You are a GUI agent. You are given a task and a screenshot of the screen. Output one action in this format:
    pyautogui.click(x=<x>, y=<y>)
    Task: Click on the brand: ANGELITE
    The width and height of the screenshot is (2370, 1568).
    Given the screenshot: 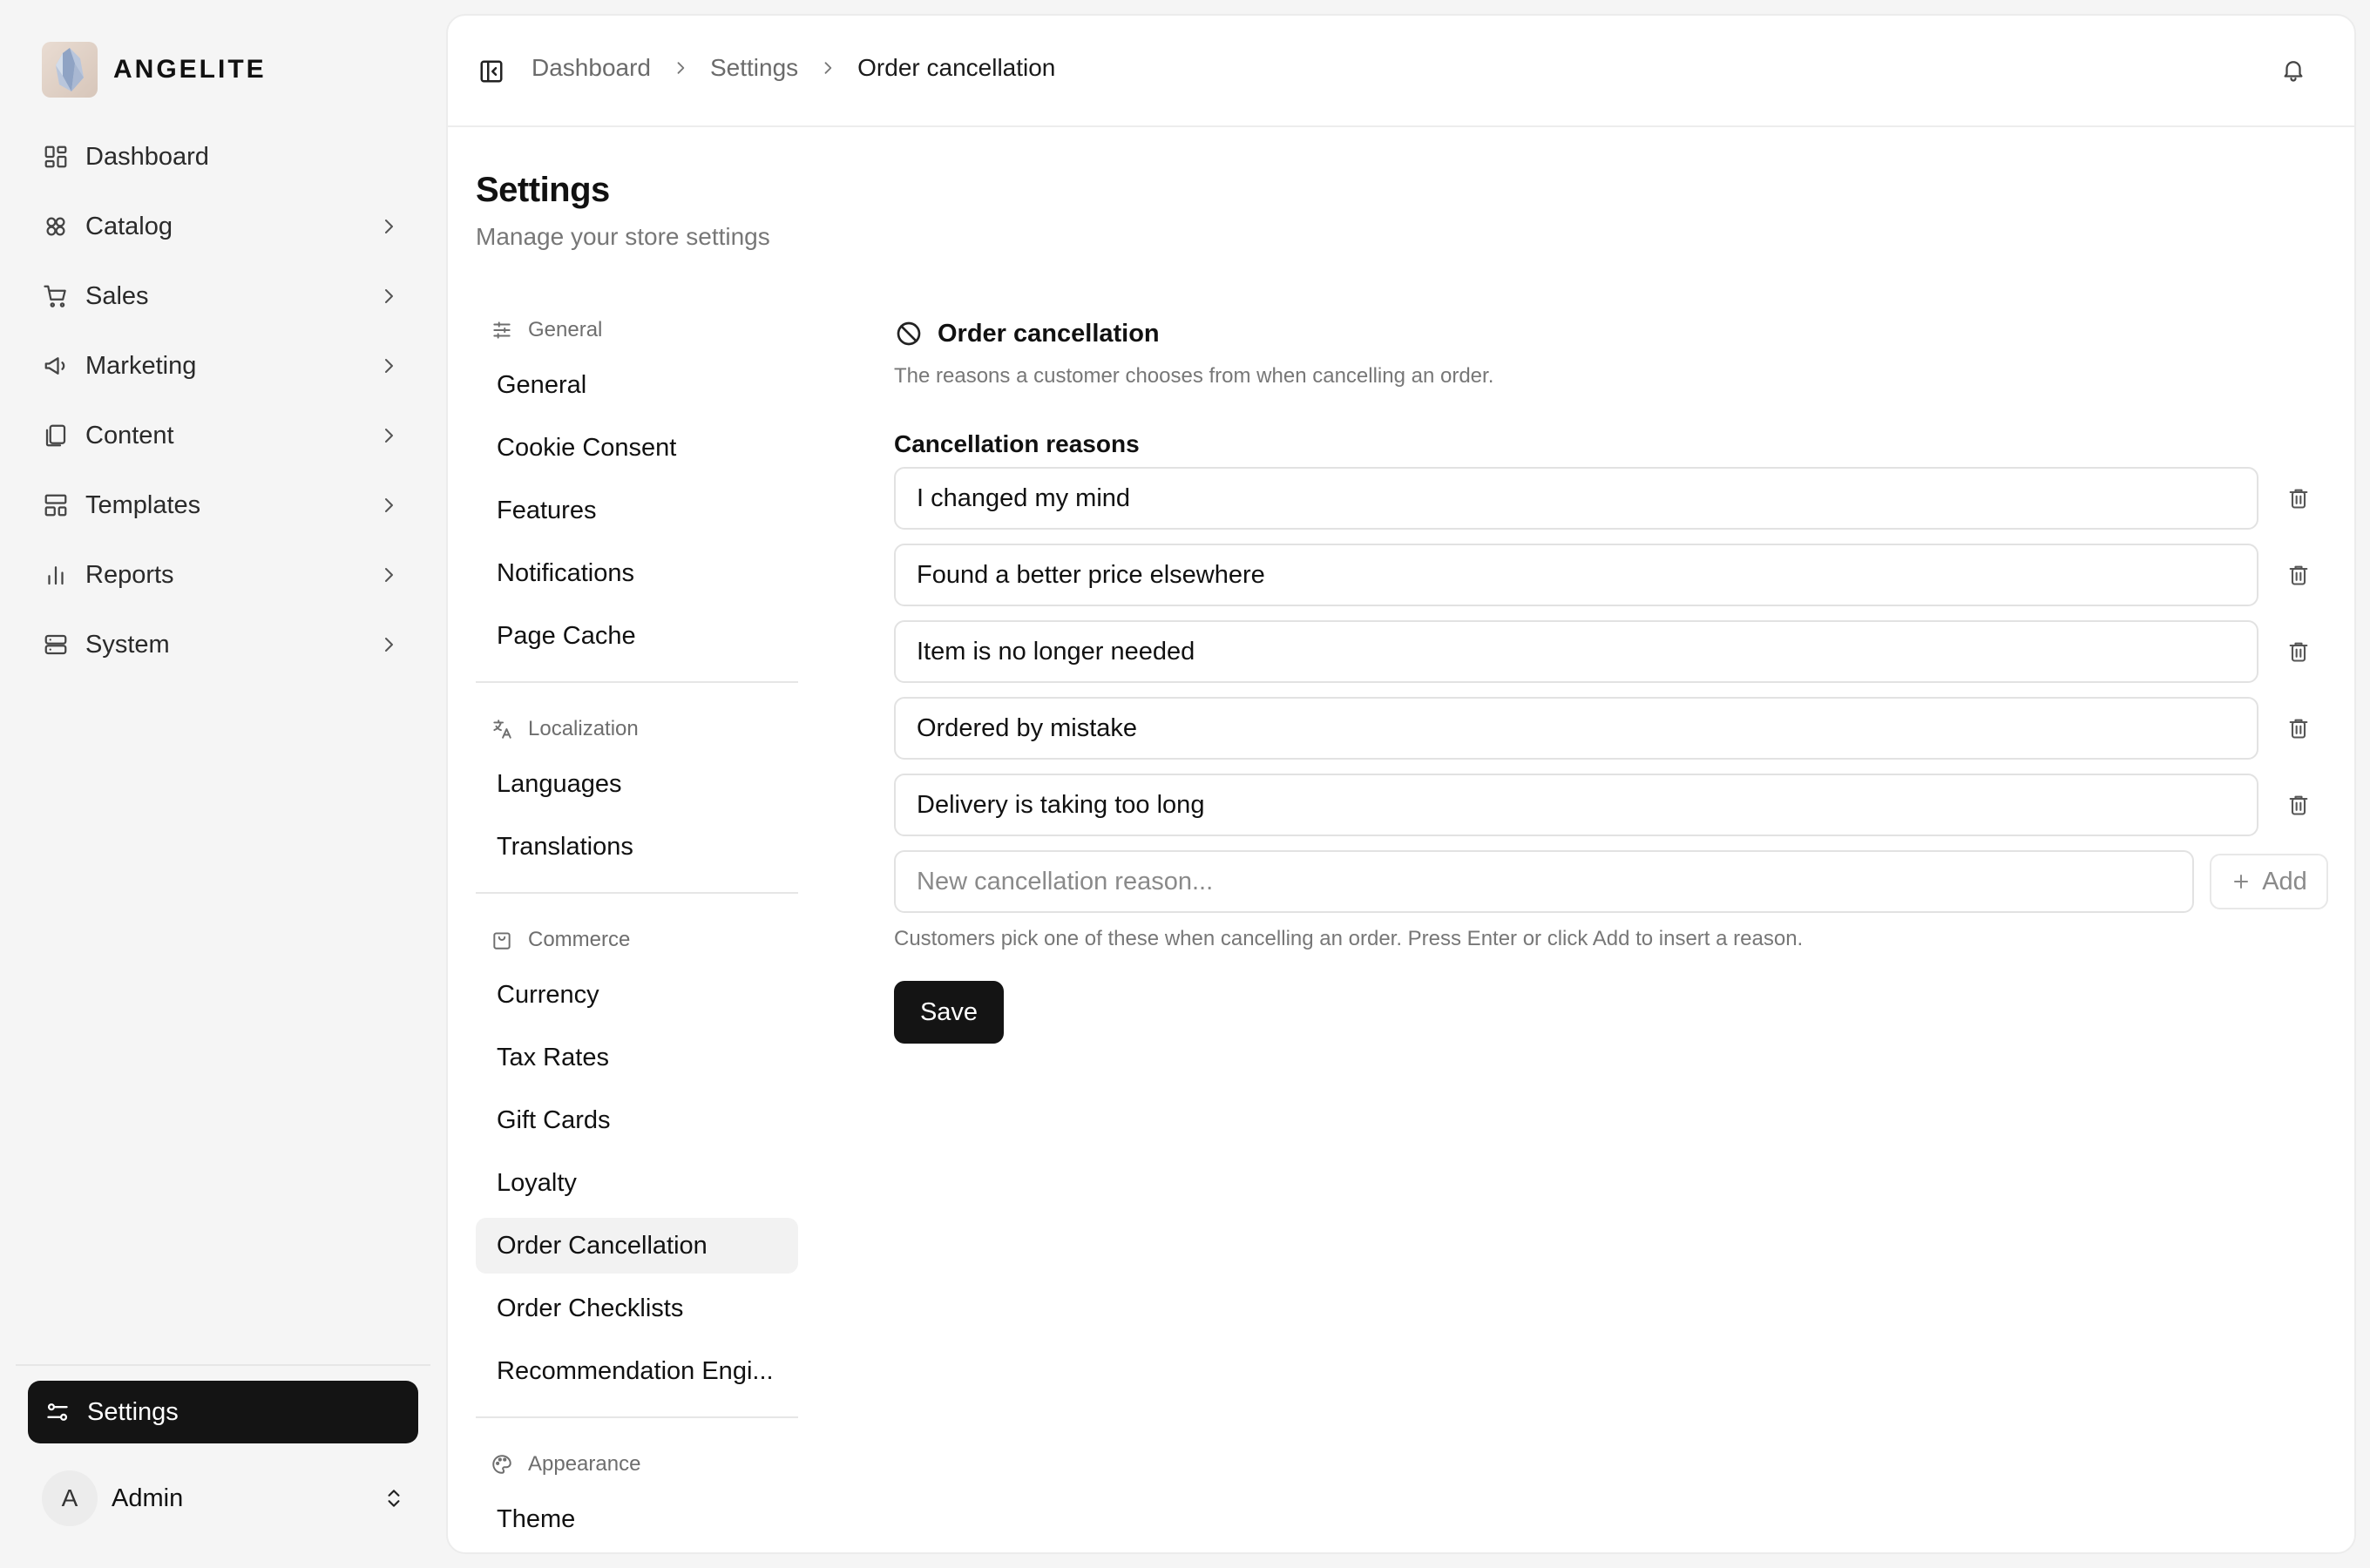 What is the action you would take?
    pyautogui.click(x=154, y=70)
    